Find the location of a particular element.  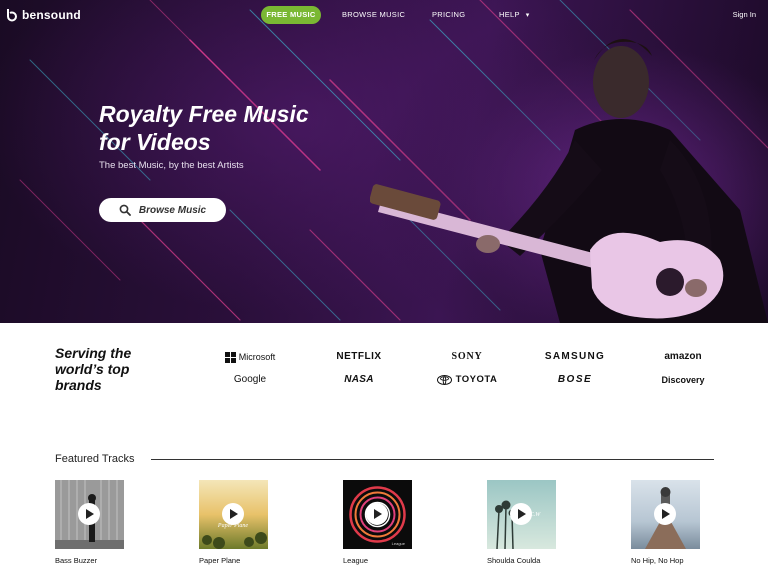

nav-free-music: FREE MUSIC is located at coordinates (291, 15).